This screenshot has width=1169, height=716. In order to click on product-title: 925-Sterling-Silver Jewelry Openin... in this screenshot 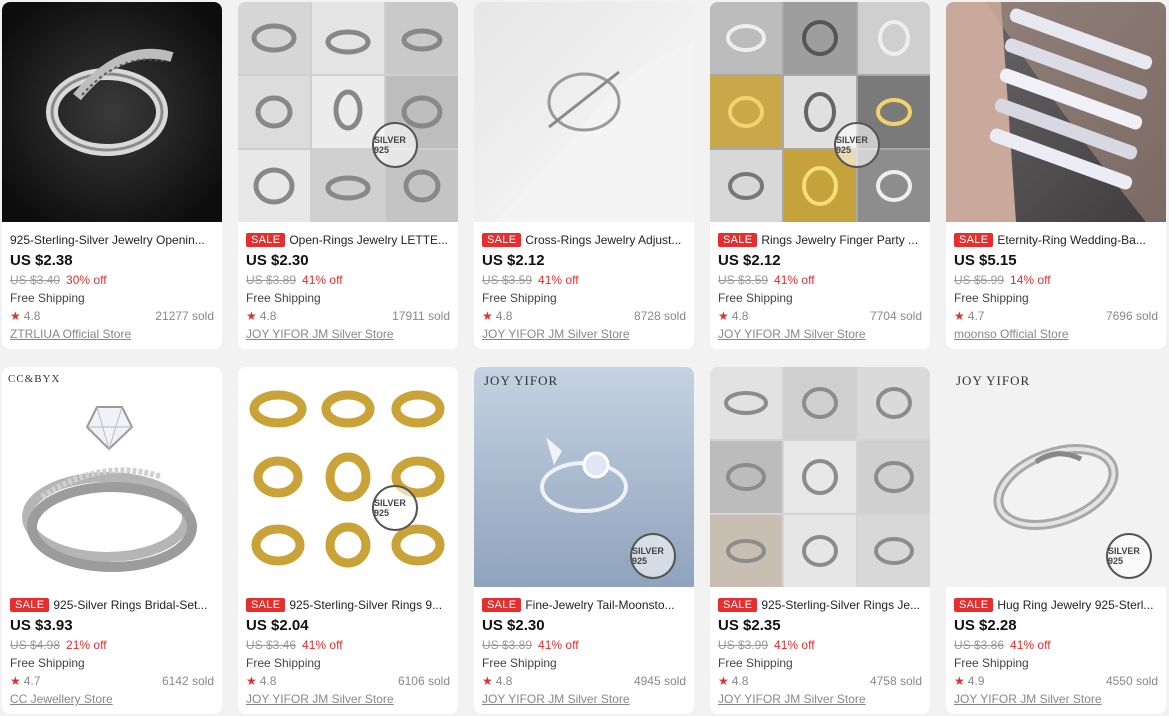, I will do `click(107, 240)`.